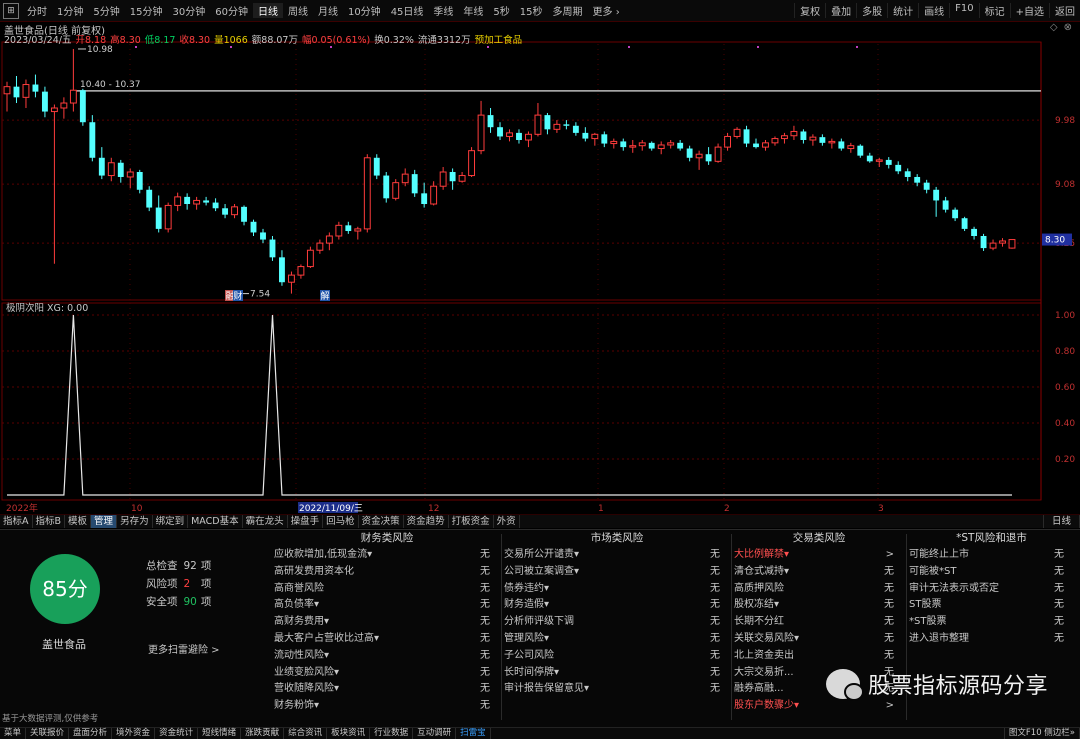 The width and height of the screenshot is (1080, 739). What do you see at coordinates (1068, 27) in the screenshot?
I see `close-icon: ⊗` at bounding box center [1068, 27].